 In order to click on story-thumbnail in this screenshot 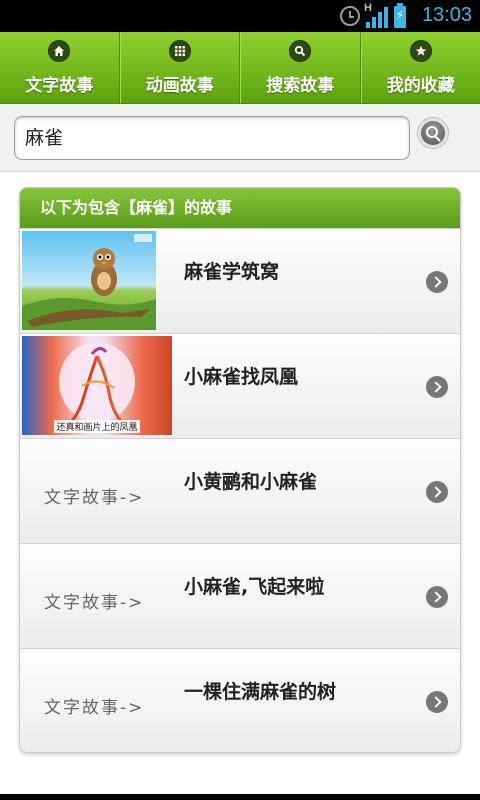, I will do `click(89, 280)`.